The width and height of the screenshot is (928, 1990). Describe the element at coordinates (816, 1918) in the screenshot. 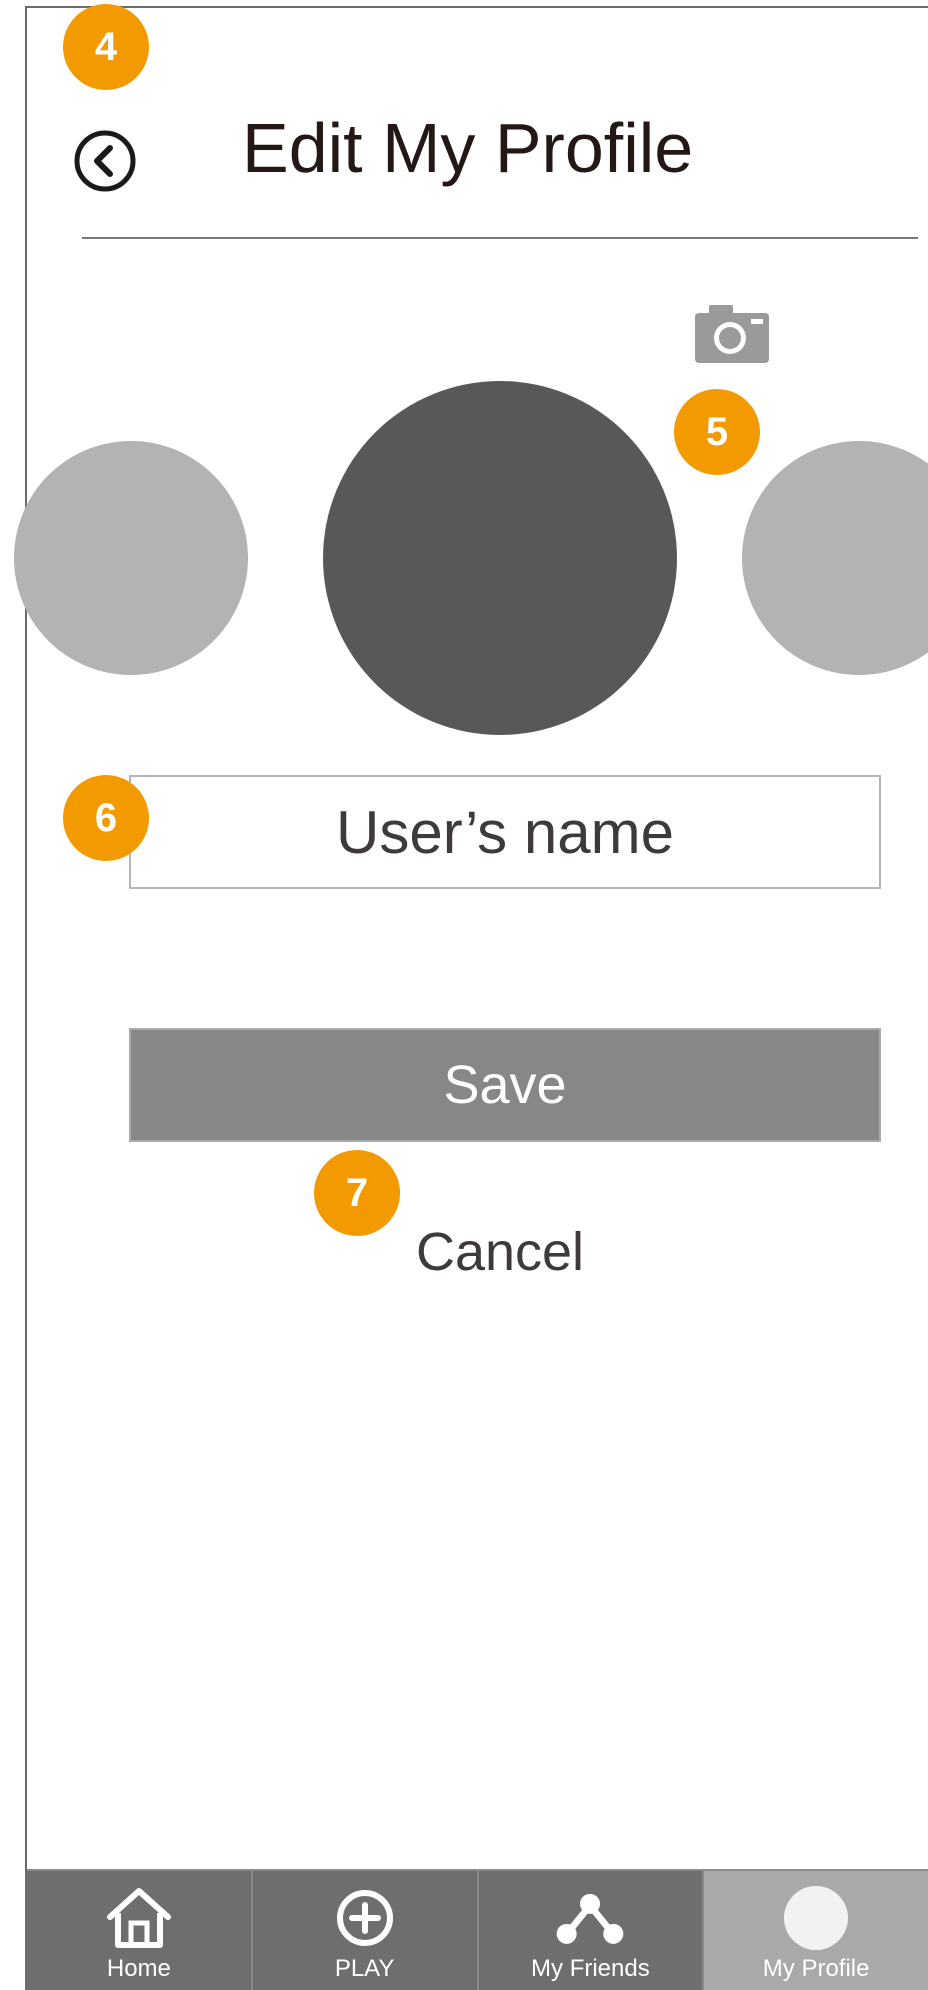

I see `avatar-circle-icon` at that location.